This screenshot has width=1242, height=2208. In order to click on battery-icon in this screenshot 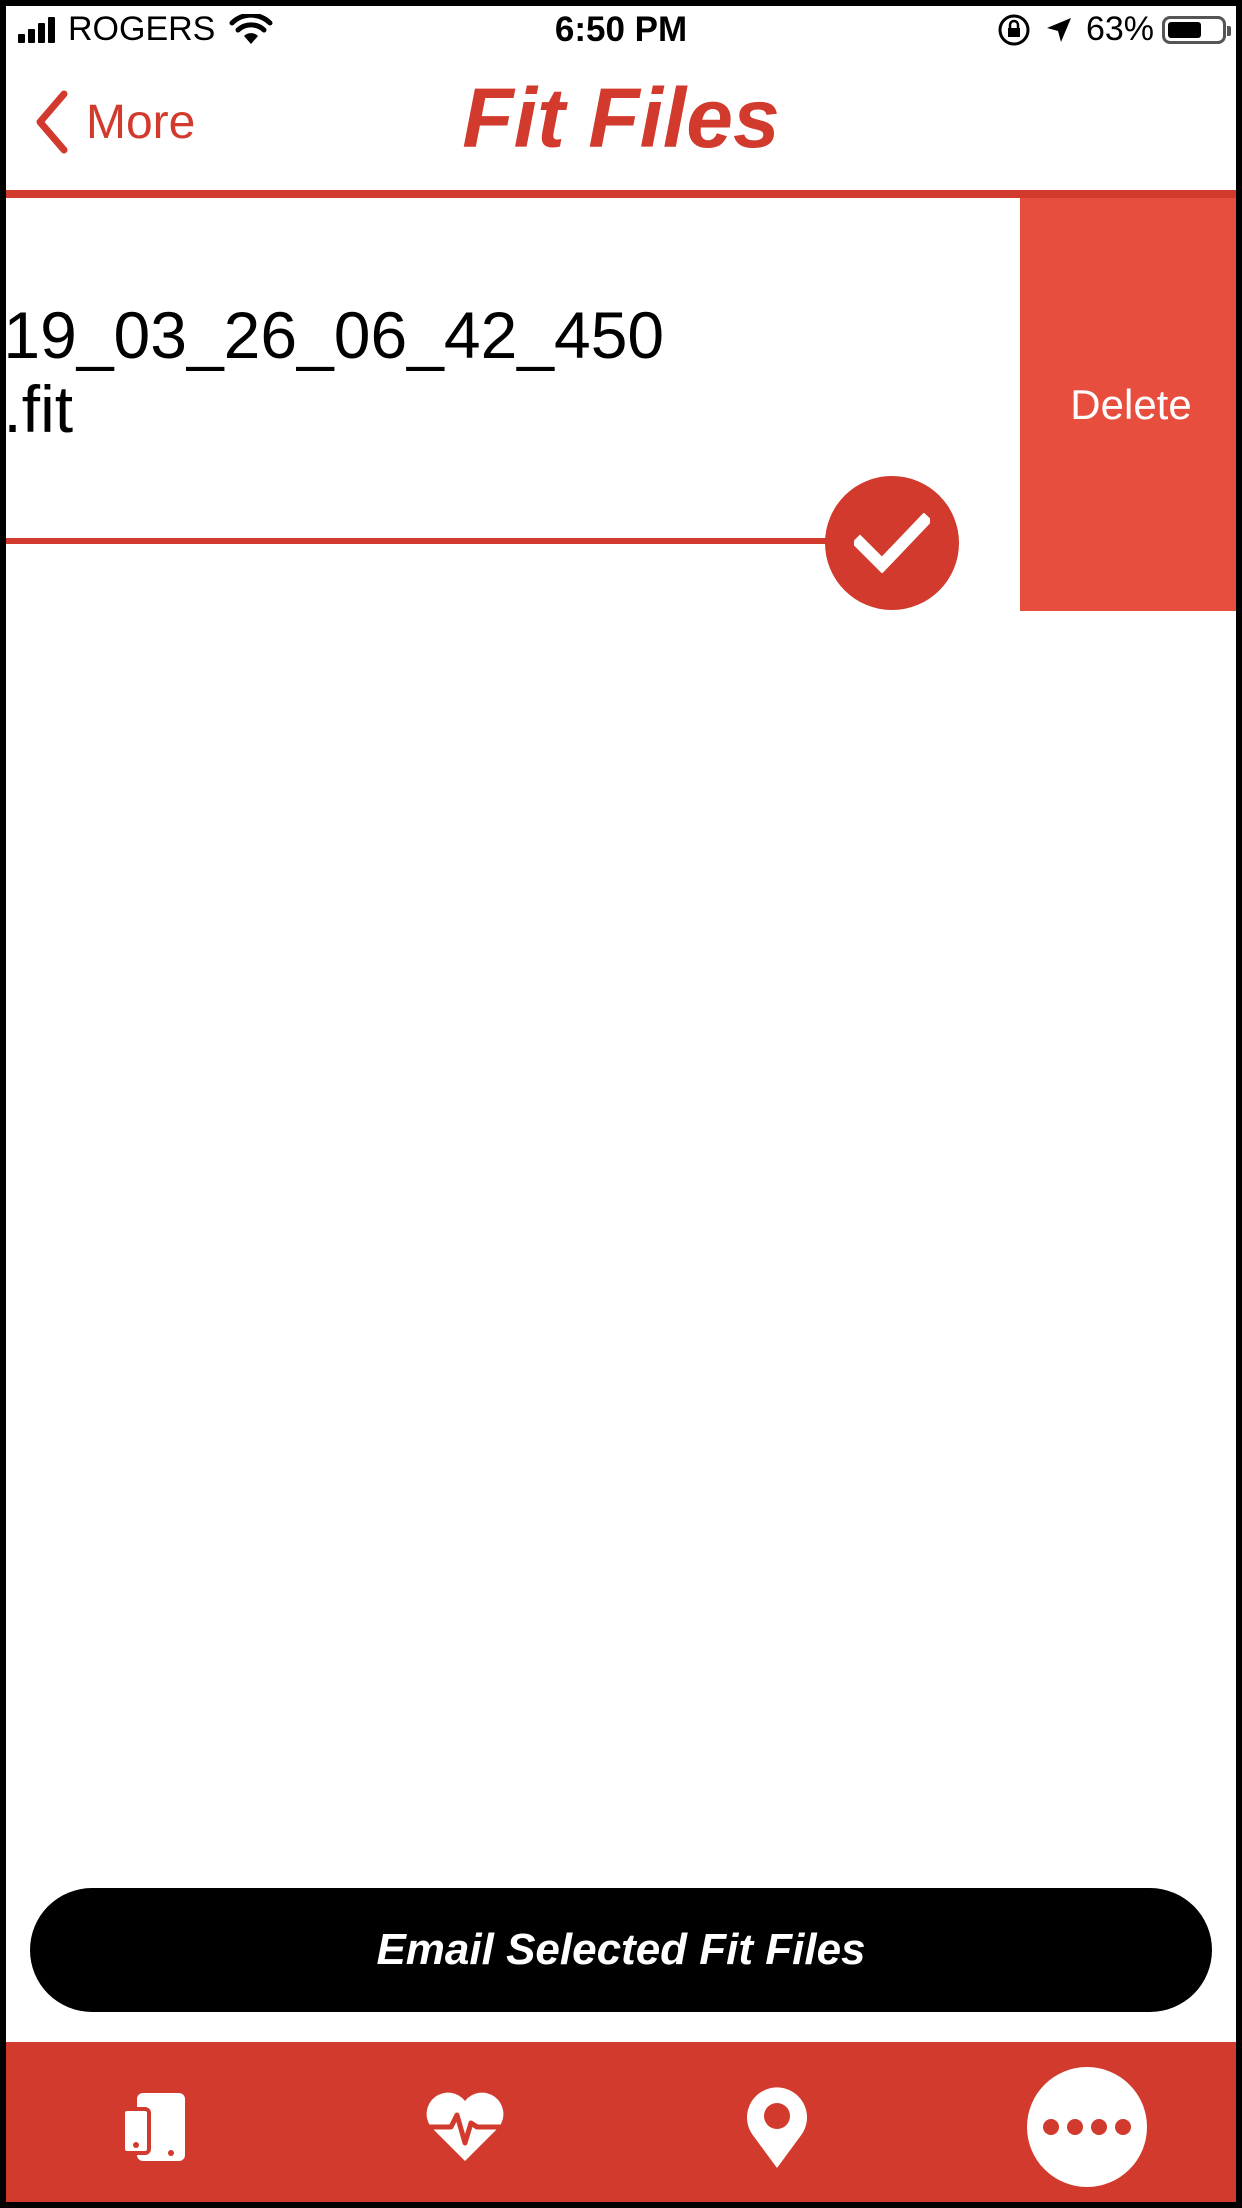, I will do `click(1196, 29)`.